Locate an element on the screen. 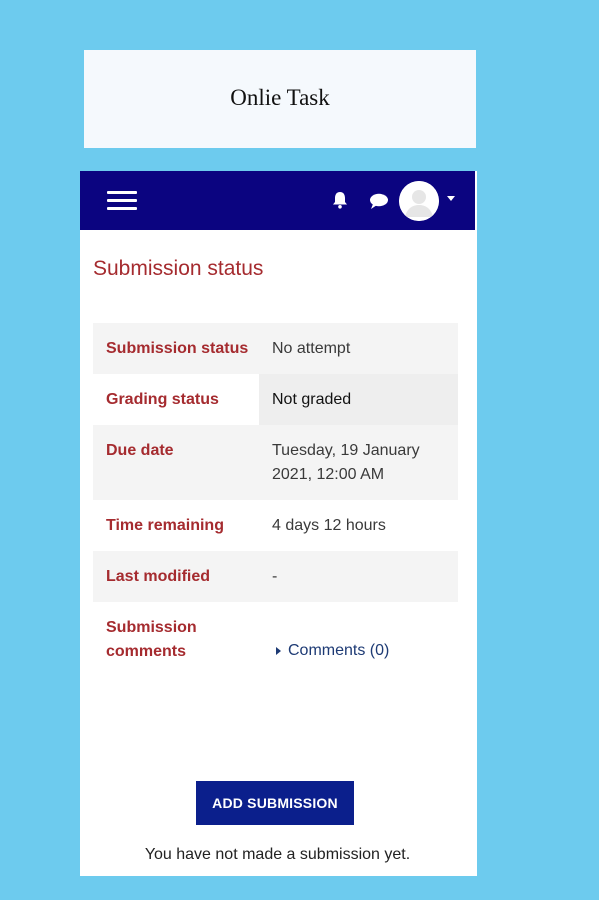 The image size is (599, 900). comments-toggle-link: Comments (0) is located at coordinates (332, 651).